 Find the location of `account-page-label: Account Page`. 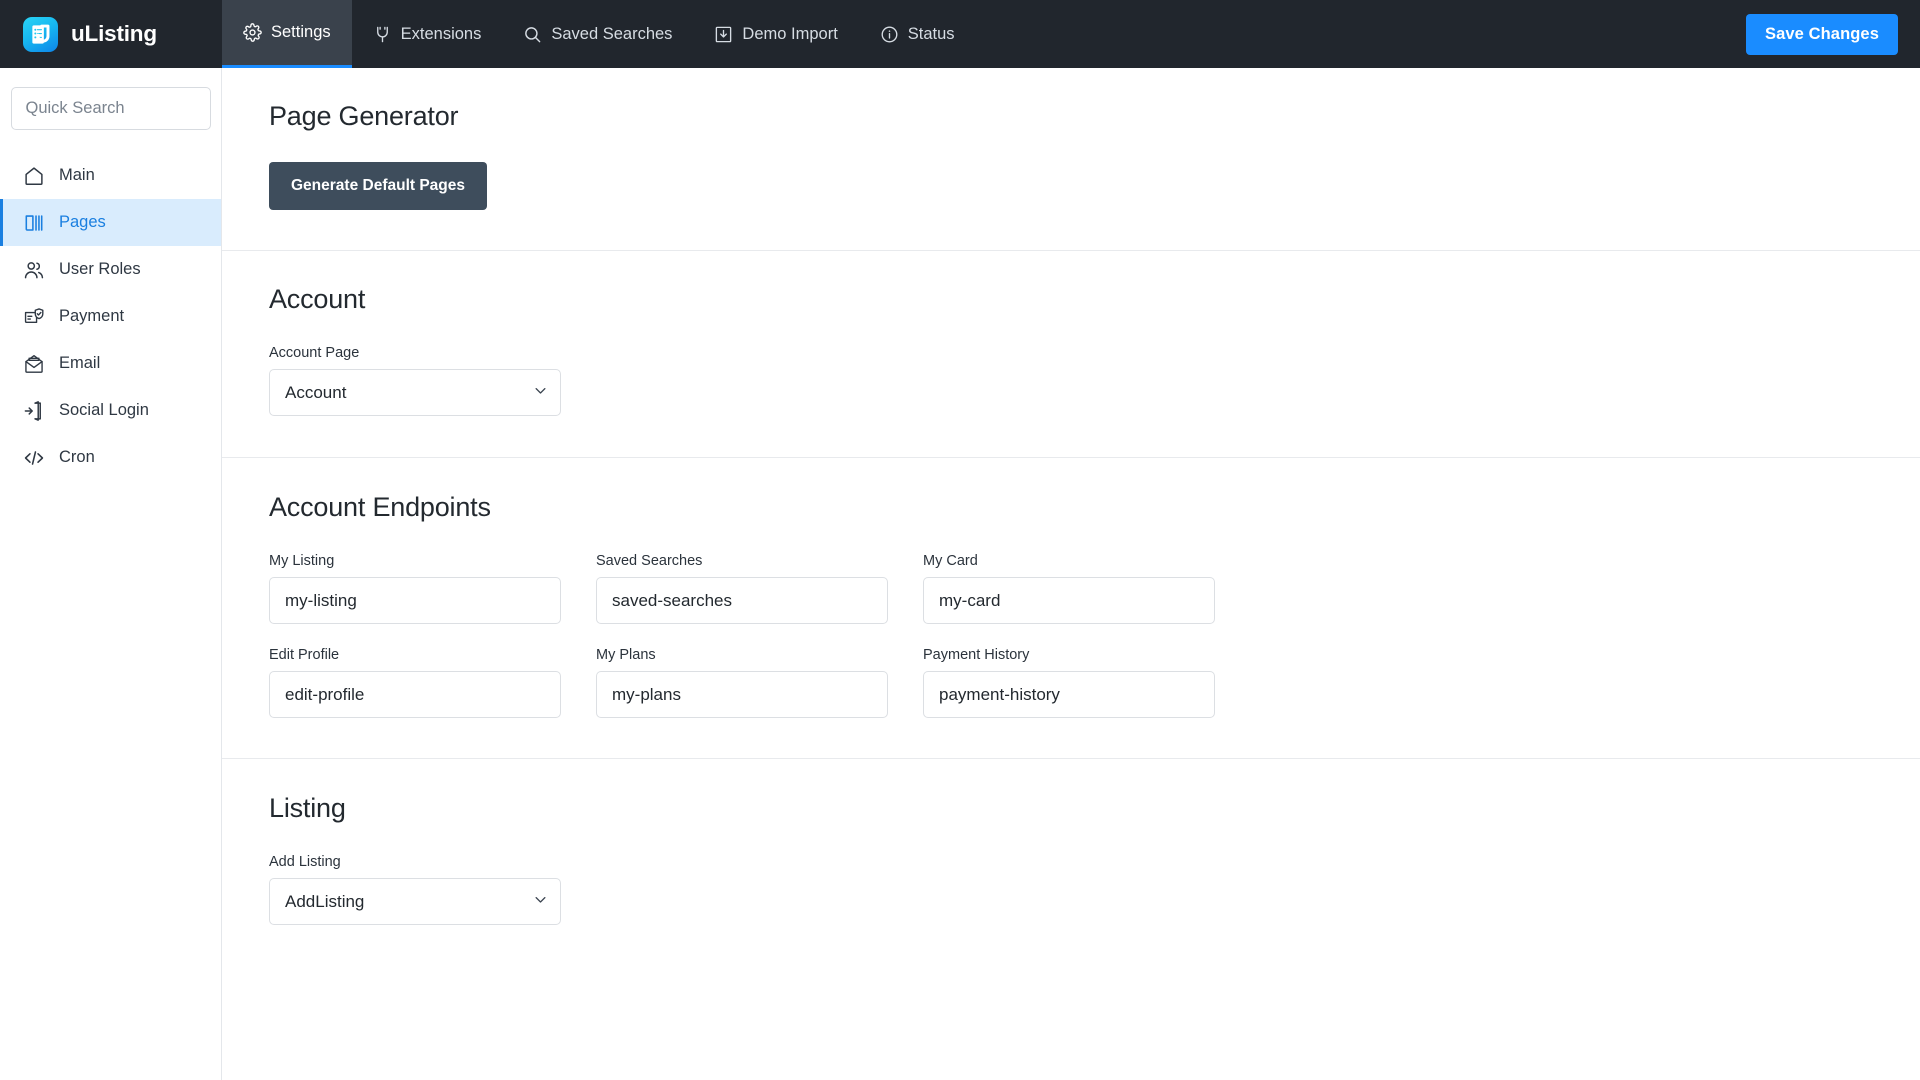

account-page-label: Account Page is located at coordinates (314, 353).